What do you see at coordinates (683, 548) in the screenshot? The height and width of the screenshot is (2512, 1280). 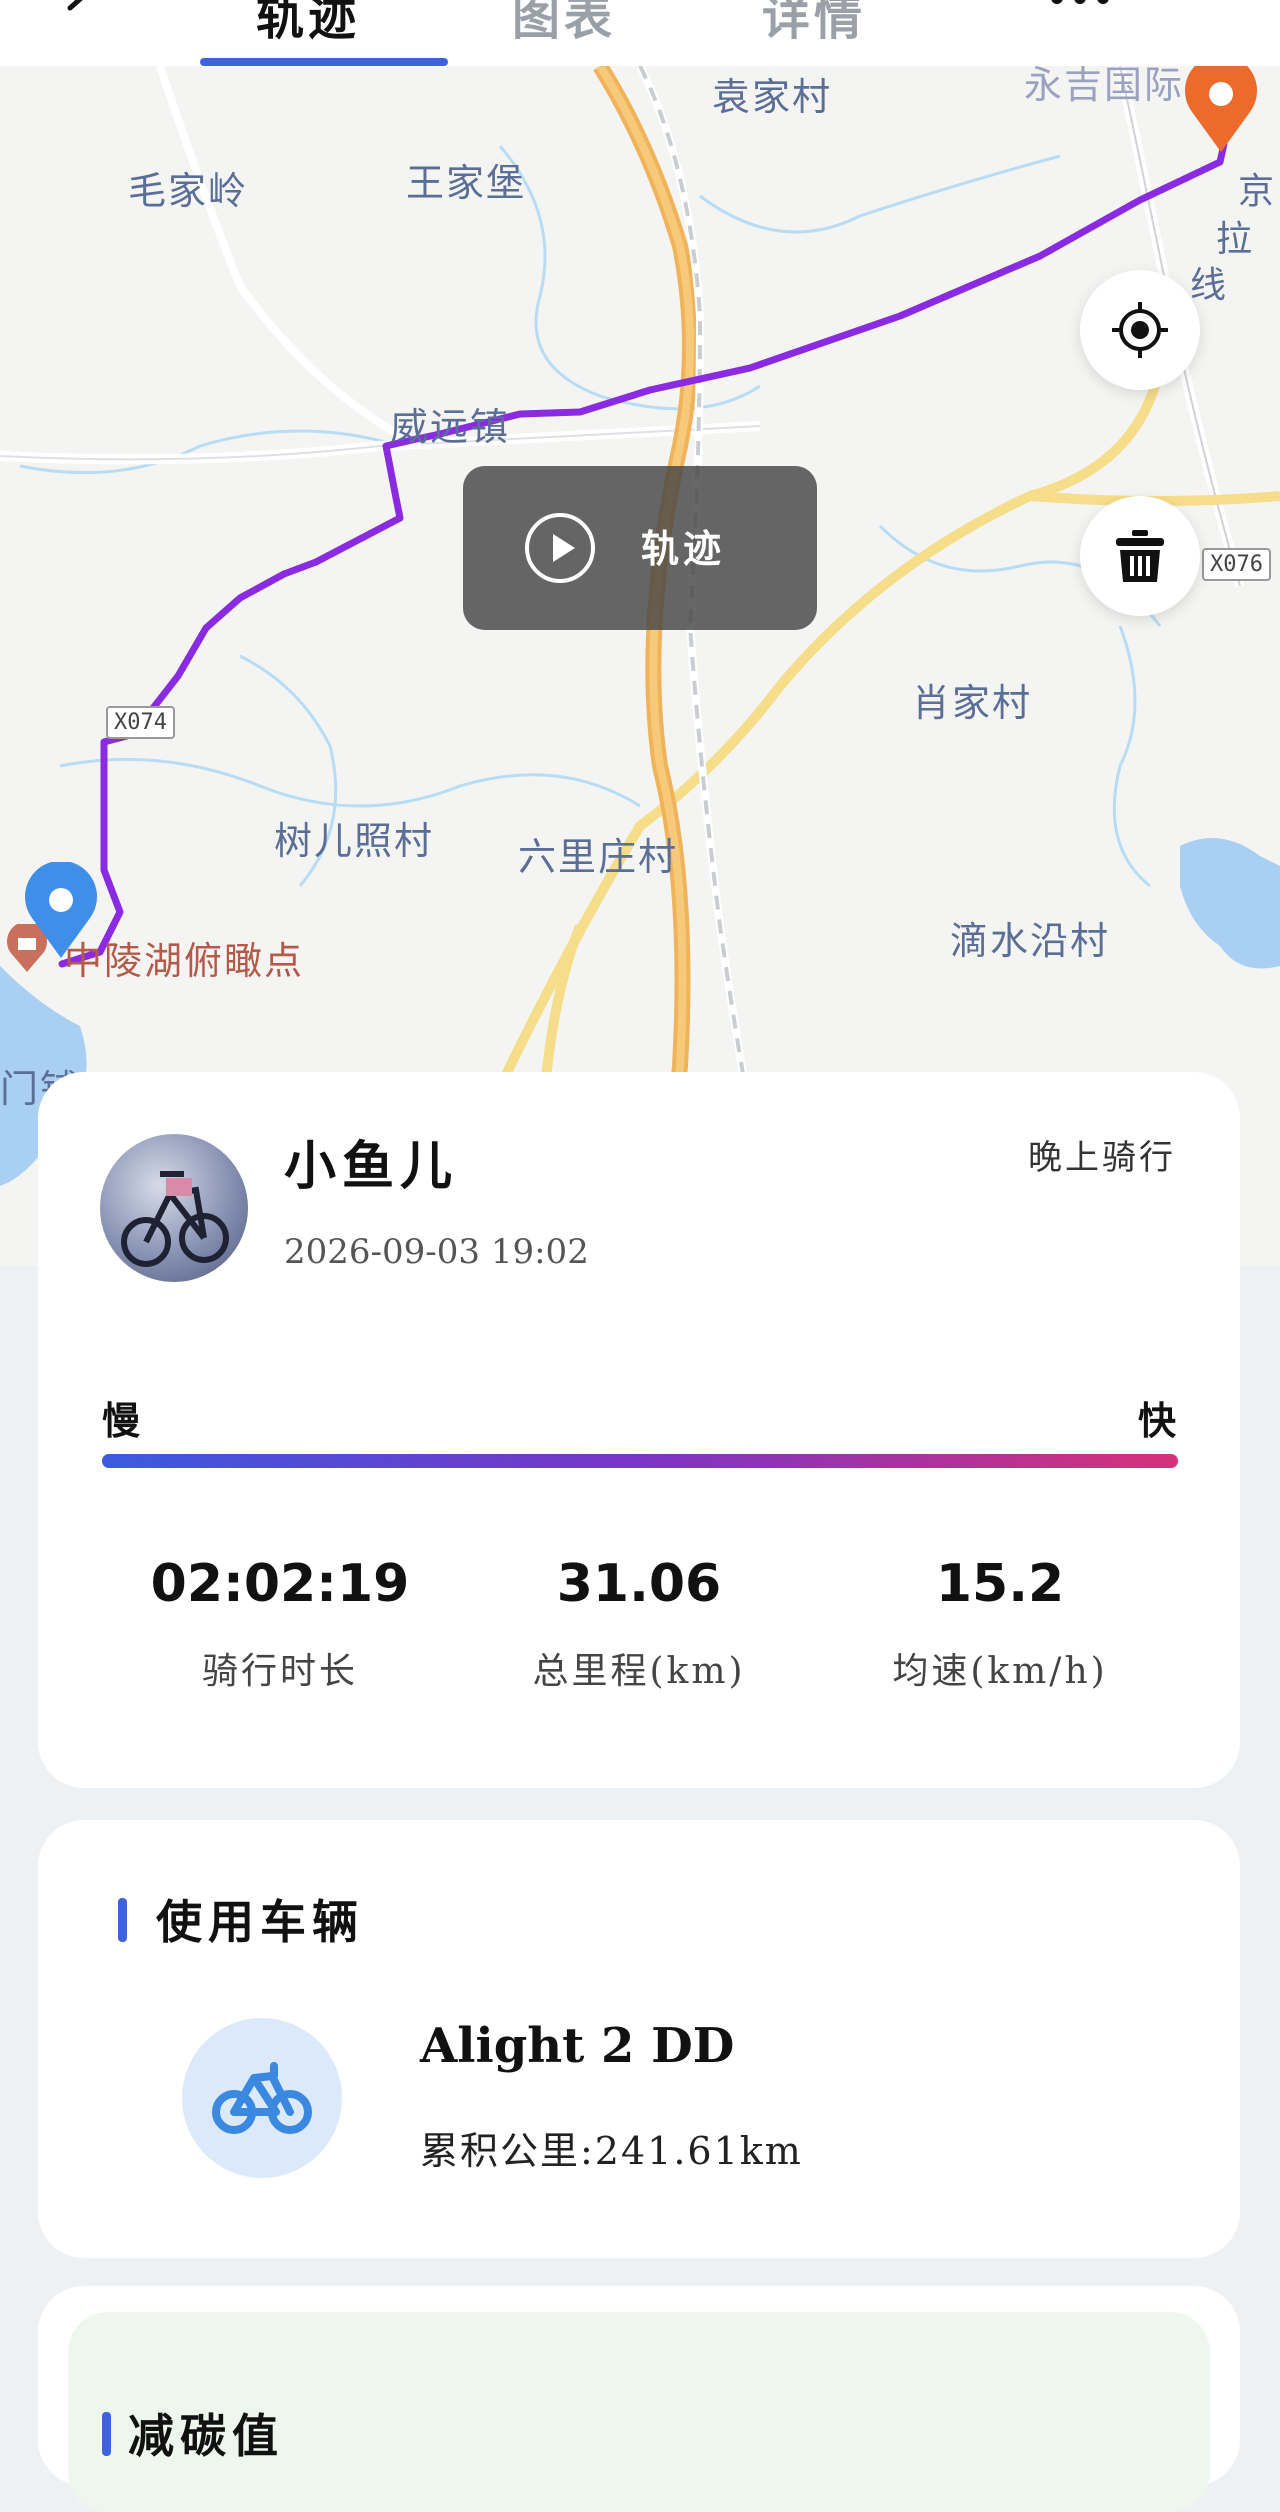 I see `replay-label: 轨迹` at bounding box center [683, 548].